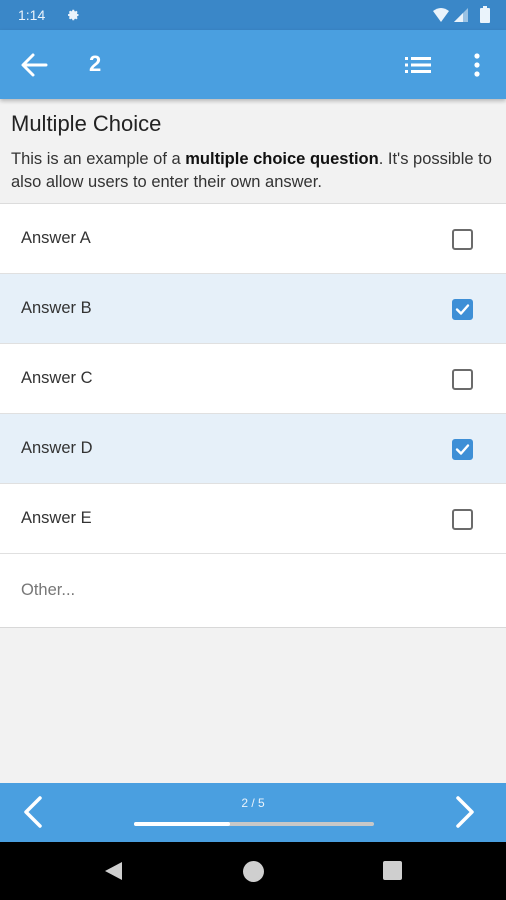 Image resolution: width=506 pixels, height=900 pixels. I want to click on signal-icon, so click(461, 15).